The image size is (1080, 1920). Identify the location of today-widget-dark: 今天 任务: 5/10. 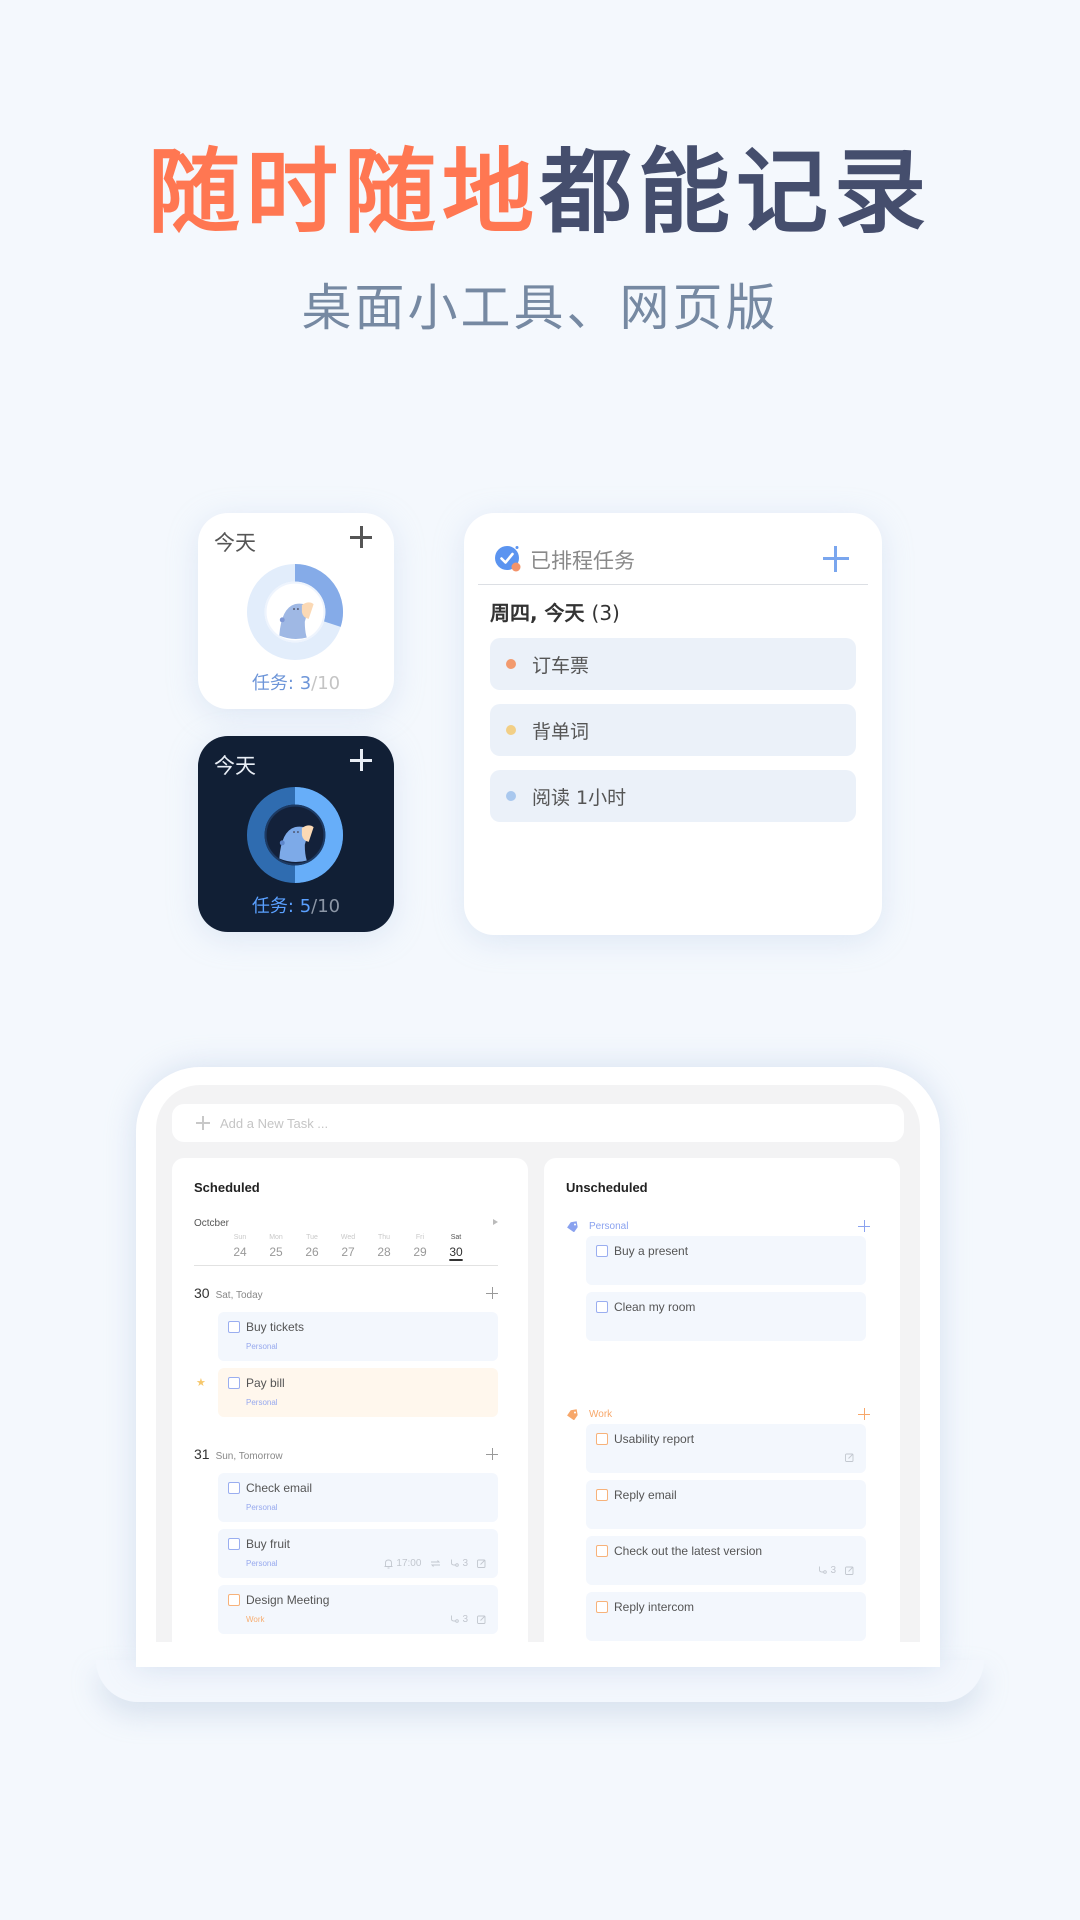
(296, 834).